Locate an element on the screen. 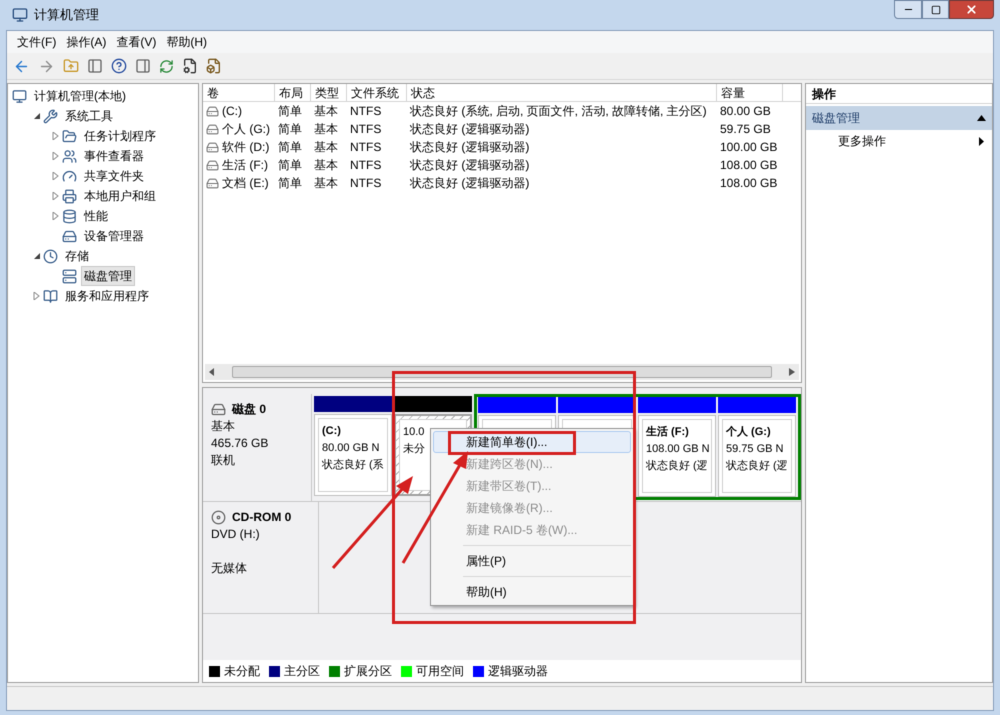 The height and width of the screenshot is (715, 1000). disk-info: 465.76 GB is located at coordinates (240, 443).